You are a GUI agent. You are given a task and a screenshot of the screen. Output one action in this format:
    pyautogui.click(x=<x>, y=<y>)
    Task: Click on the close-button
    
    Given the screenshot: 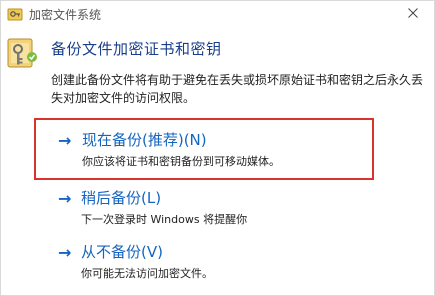 What is the action you would take?
    pyautogui.click(x=413, y=13)
    